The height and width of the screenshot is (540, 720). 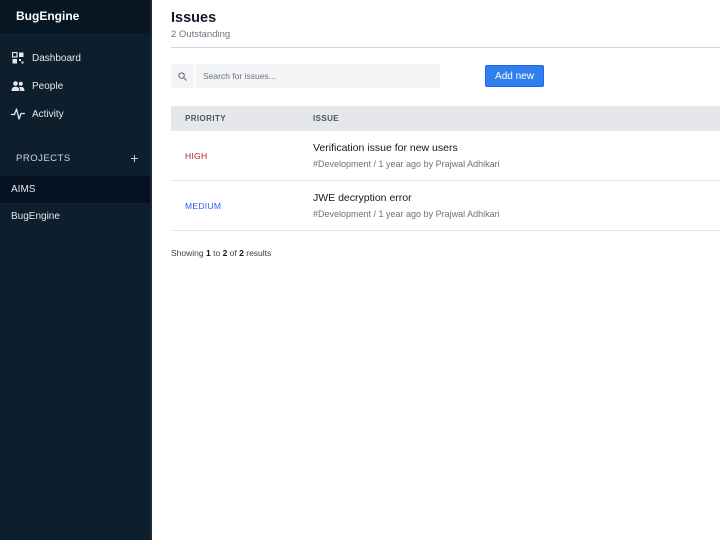 I want to click on people-icon, so click(x=18, y=86).